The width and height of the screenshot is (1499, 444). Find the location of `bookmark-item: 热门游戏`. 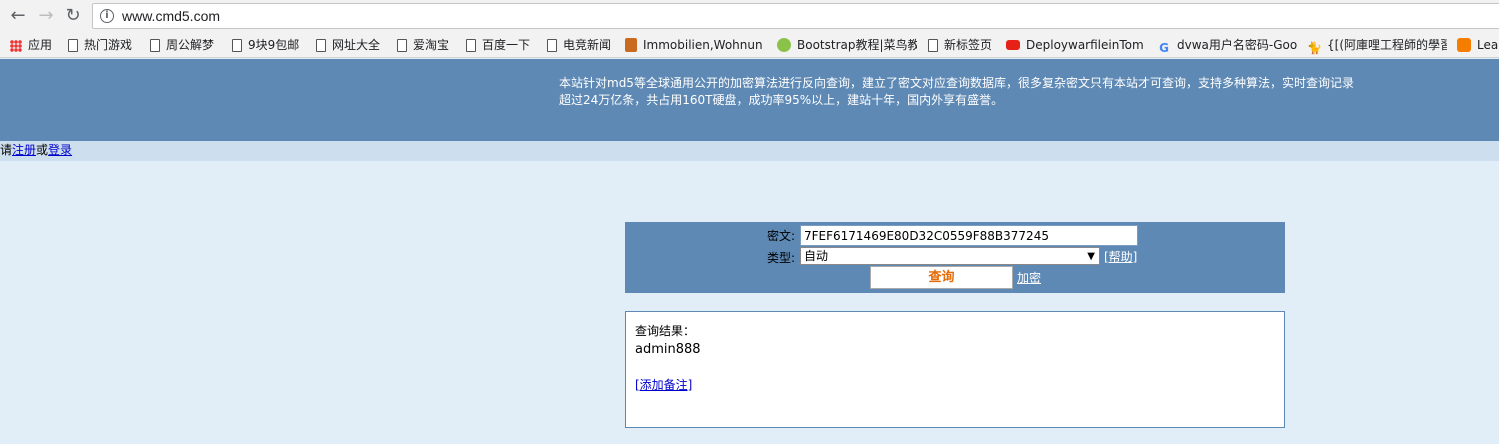

bookmark-item: 热门游戏 is located at coordinates (100, 45).